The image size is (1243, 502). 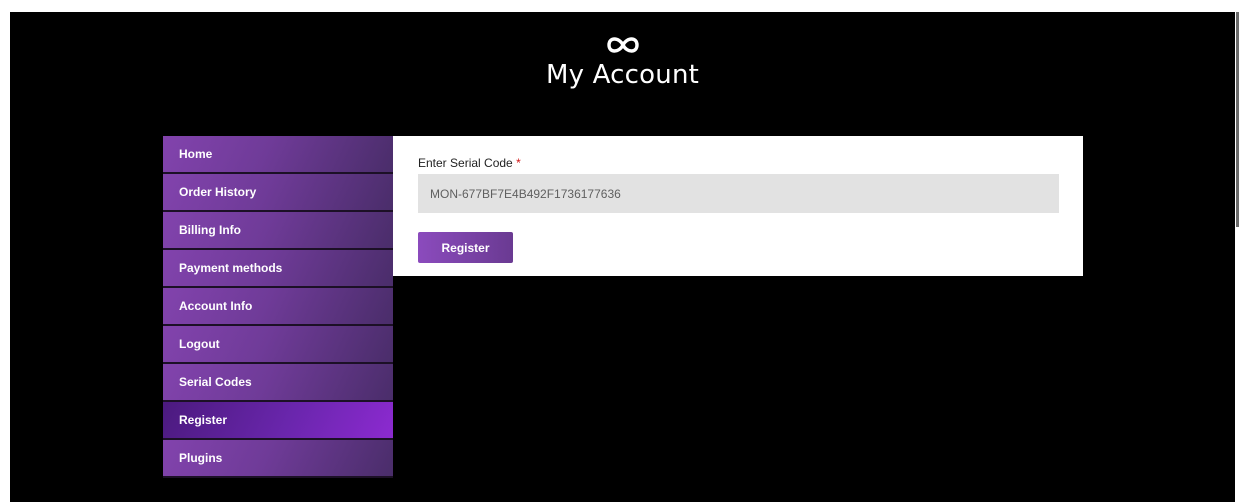 I want to click on sidebar-item-label: Register, so click(x=203, y=420).